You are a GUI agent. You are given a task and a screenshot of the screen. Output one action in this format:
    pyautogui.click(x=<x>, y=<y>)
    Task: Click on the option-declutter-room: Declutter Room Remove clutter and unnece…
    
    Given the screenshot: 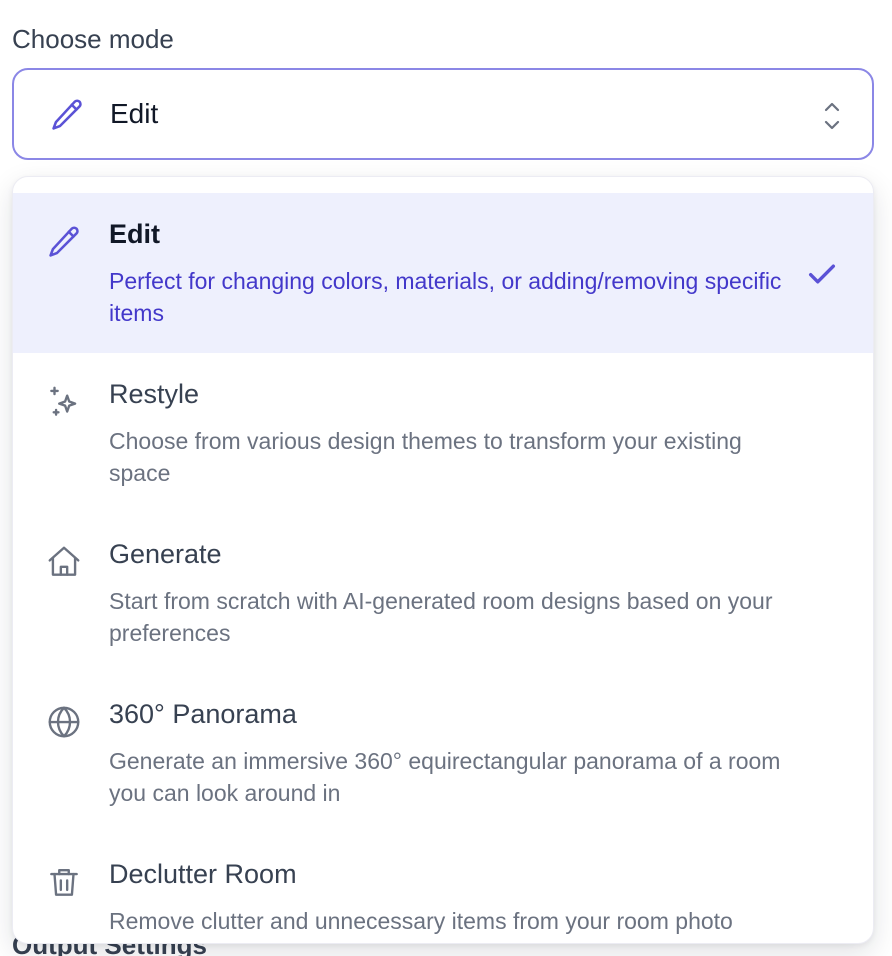 What is the action you would take?
    pyautogui.click(x=443, y=888)
    